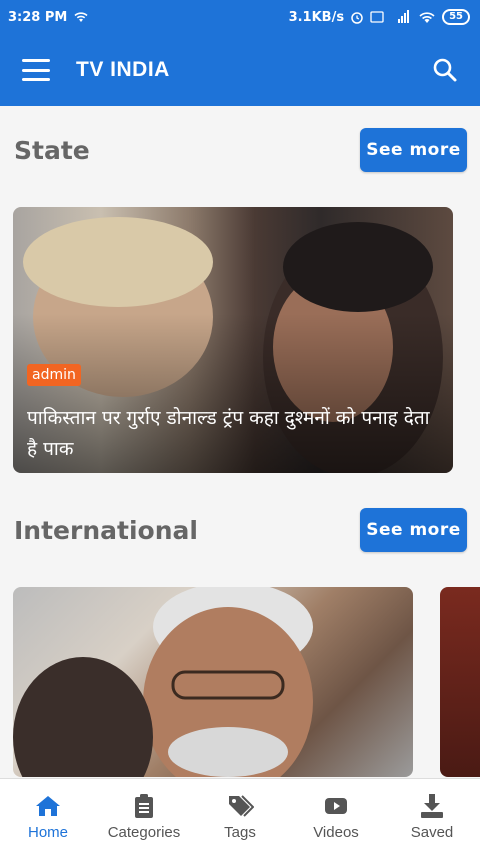 This screenshot has height=853, width=480. What do you see at coordinates (48, 805) in the screenshot?
I see `home-icon` at bounding box center [48, 805].